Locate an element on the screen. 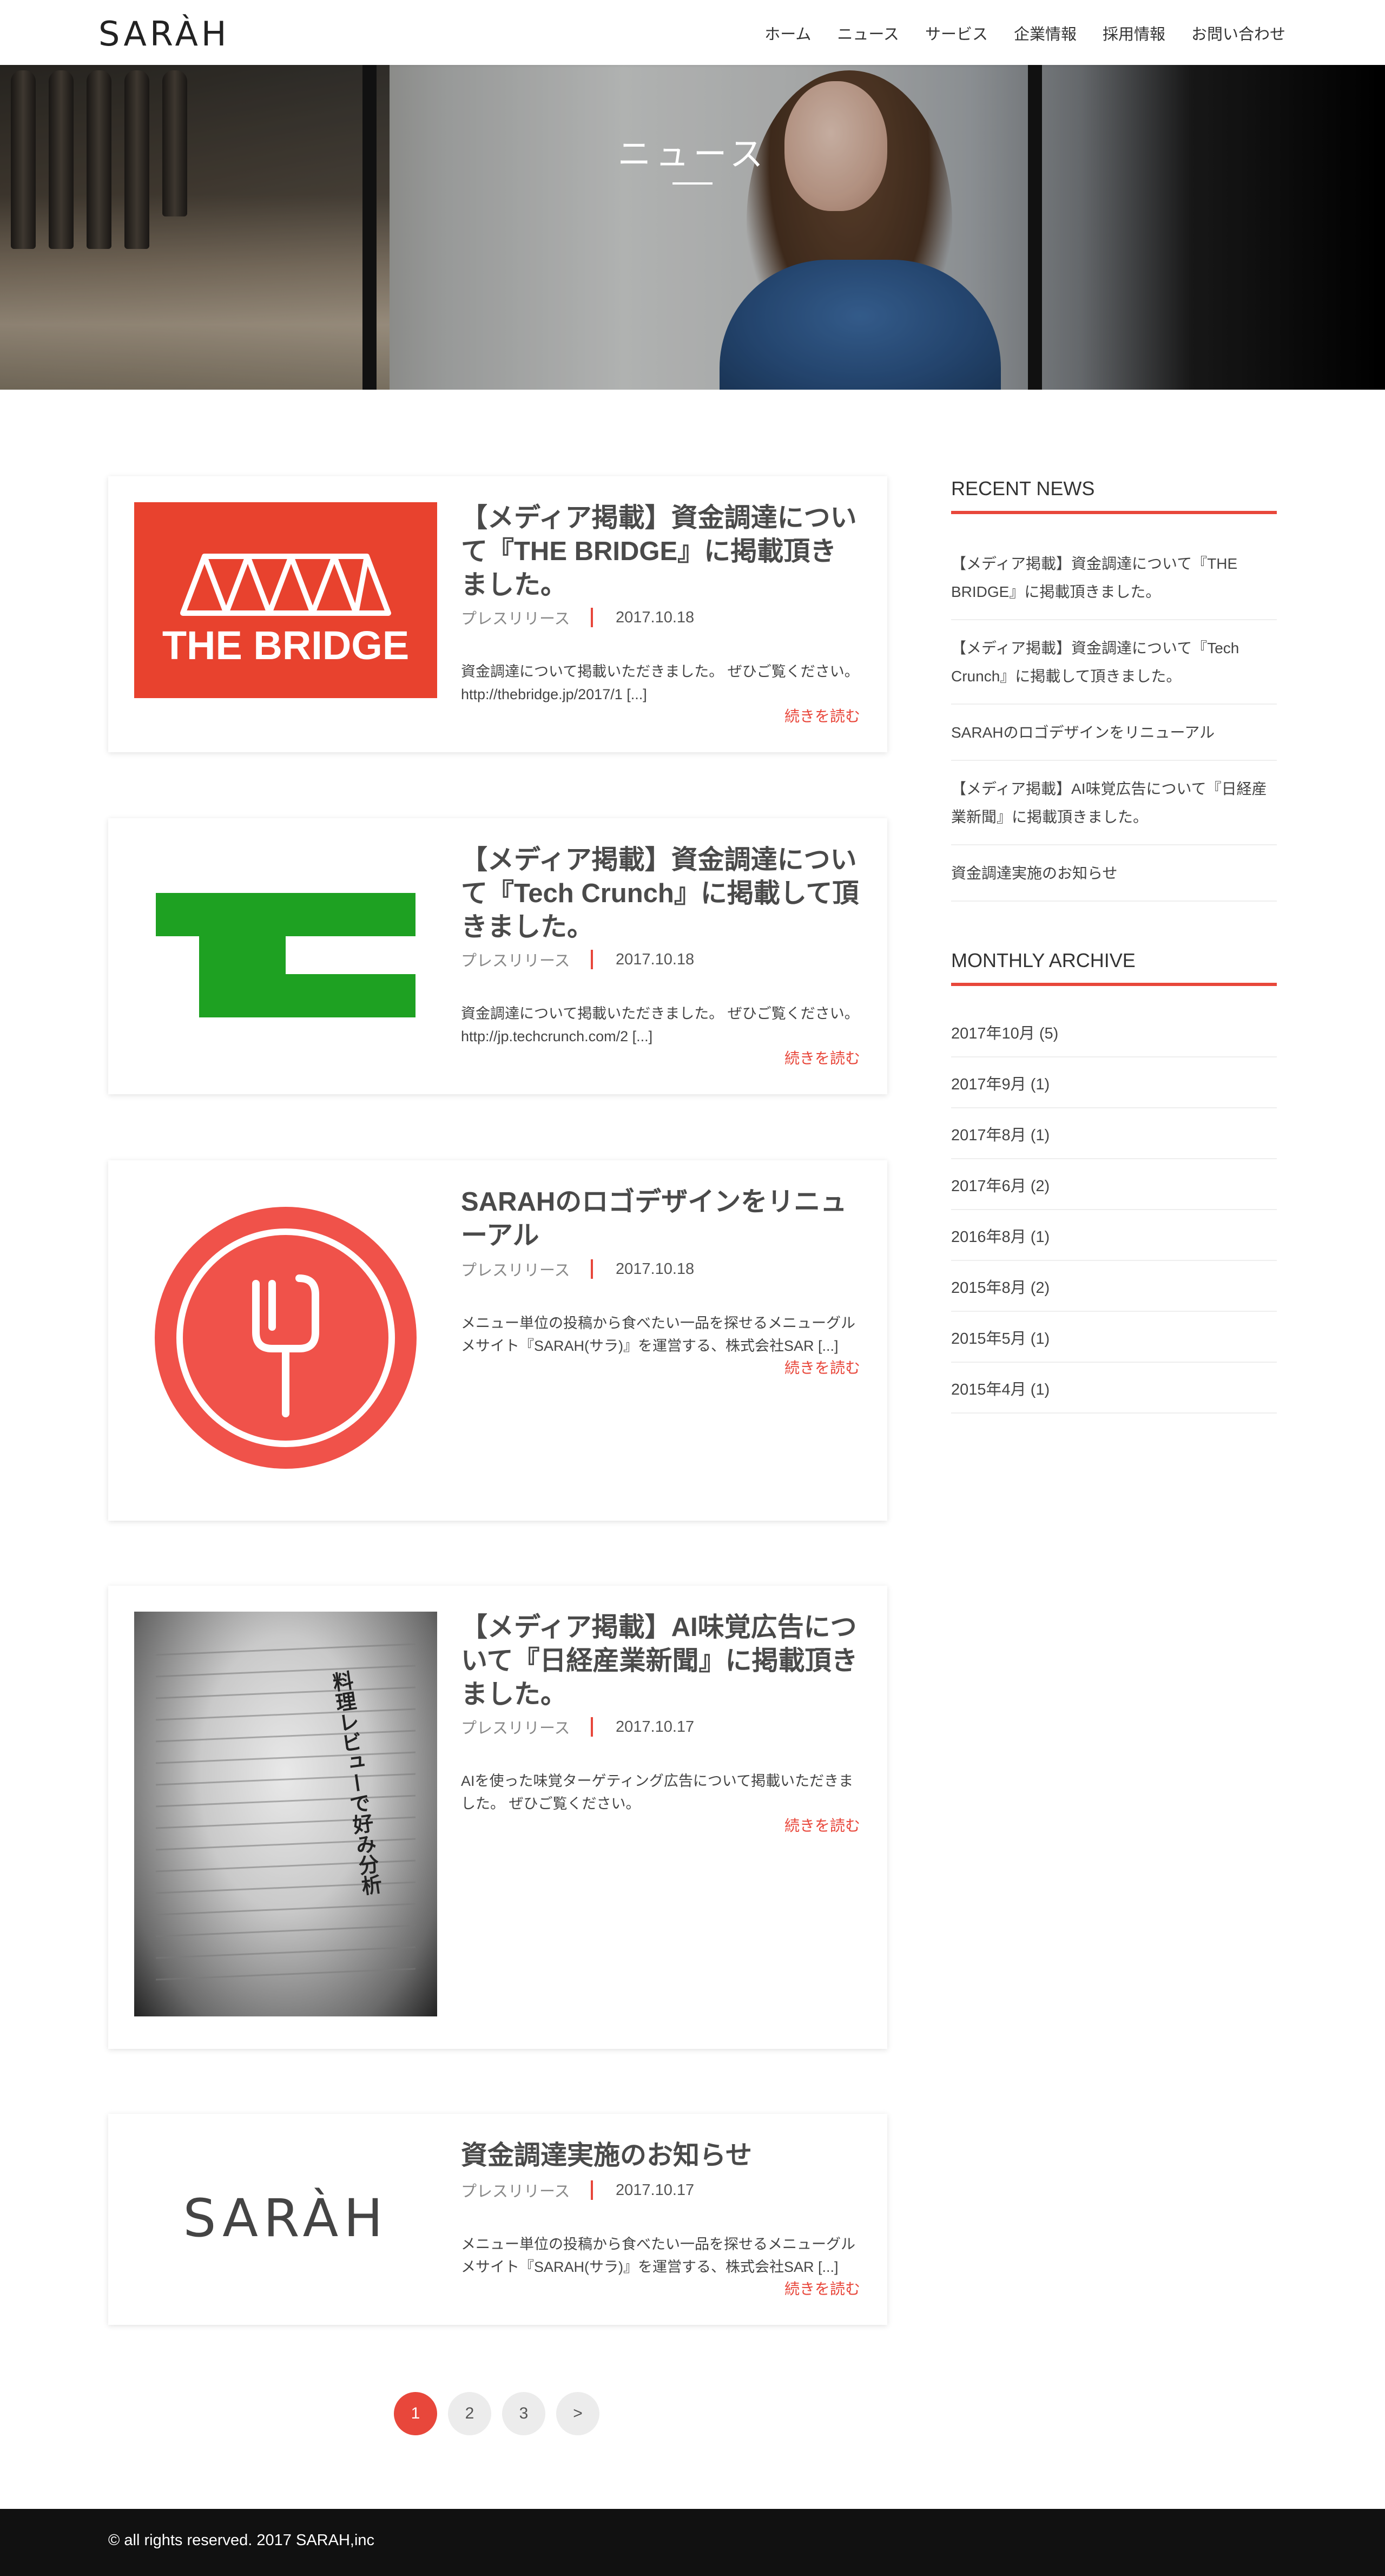 The image size is (1385, 2576). site-footer: © all rights reserved. 2017 SARAH,inc is located at coordinates (692, 2542).